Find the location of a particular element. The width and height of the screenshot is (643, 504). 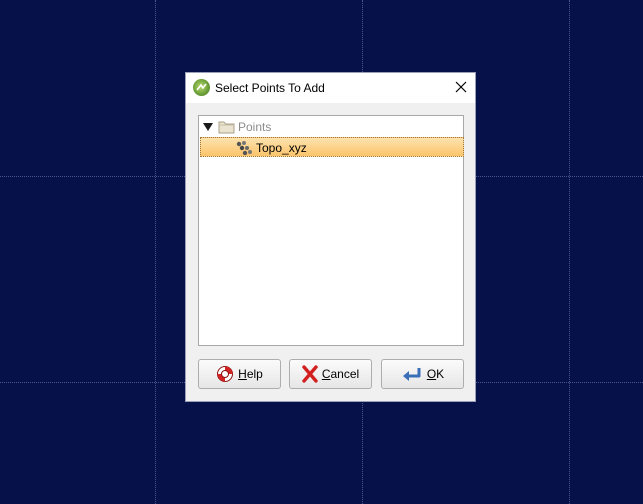

tree-node-points: Points is located at coordinates (331, 127).